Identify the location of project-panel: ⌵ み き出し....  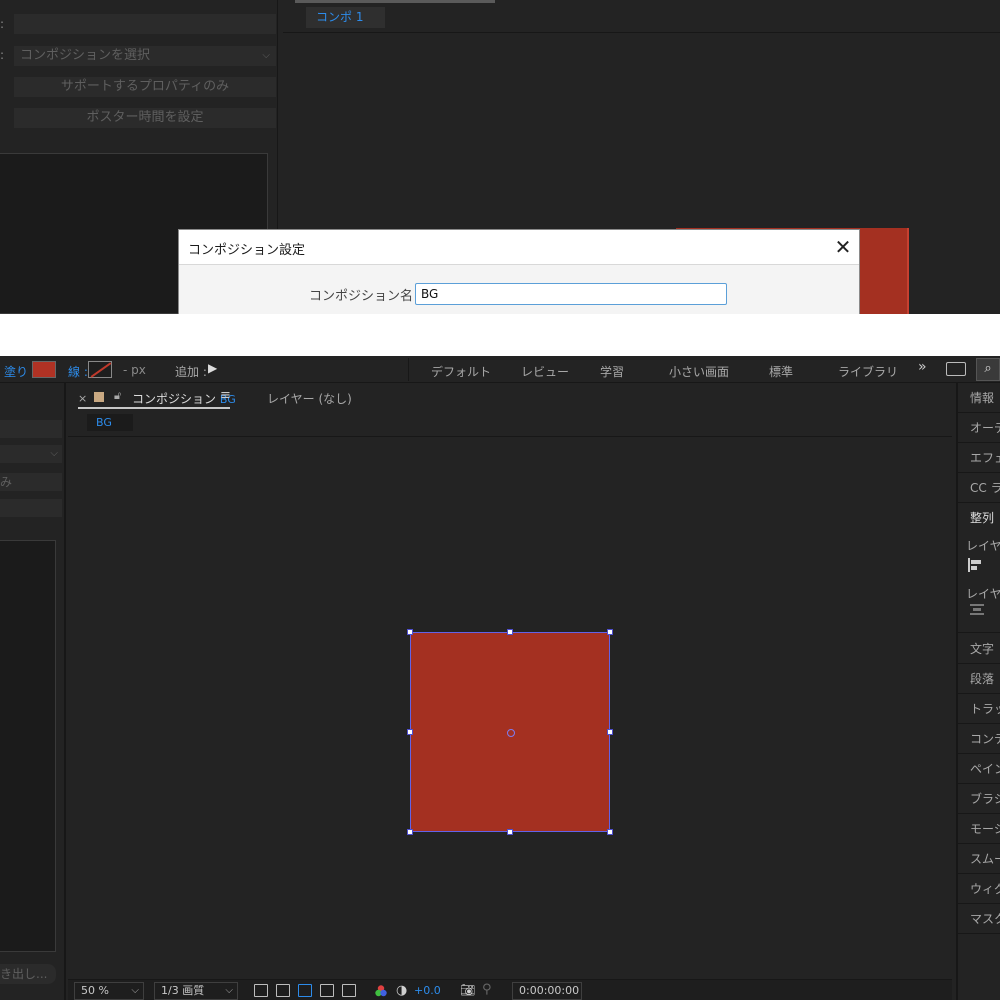
(33, 691).